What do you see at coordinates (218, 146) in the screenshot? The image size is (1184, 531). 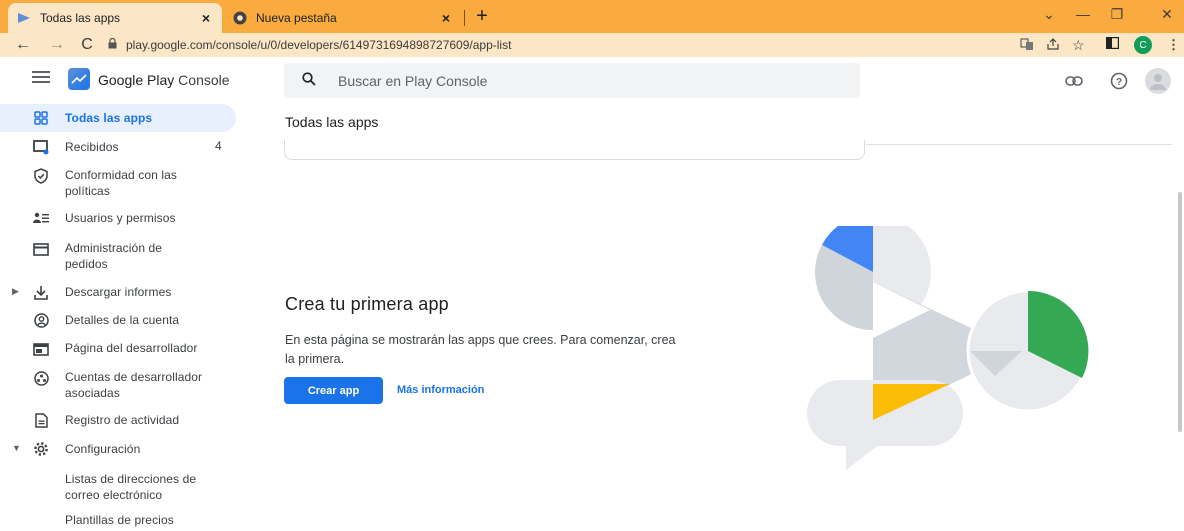 I see `inbox-count-badge: 4` at bounding box center [218, 146].